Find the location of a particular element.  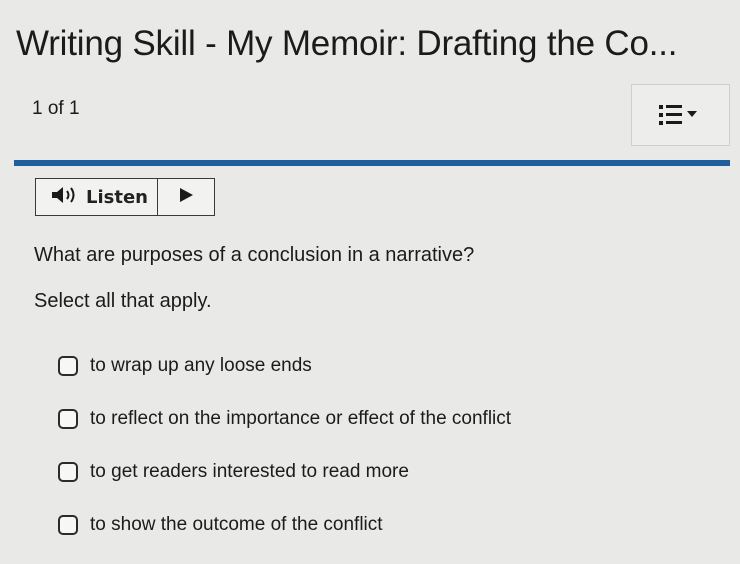

question-list-menu-button is located at coordinates (680, 115).